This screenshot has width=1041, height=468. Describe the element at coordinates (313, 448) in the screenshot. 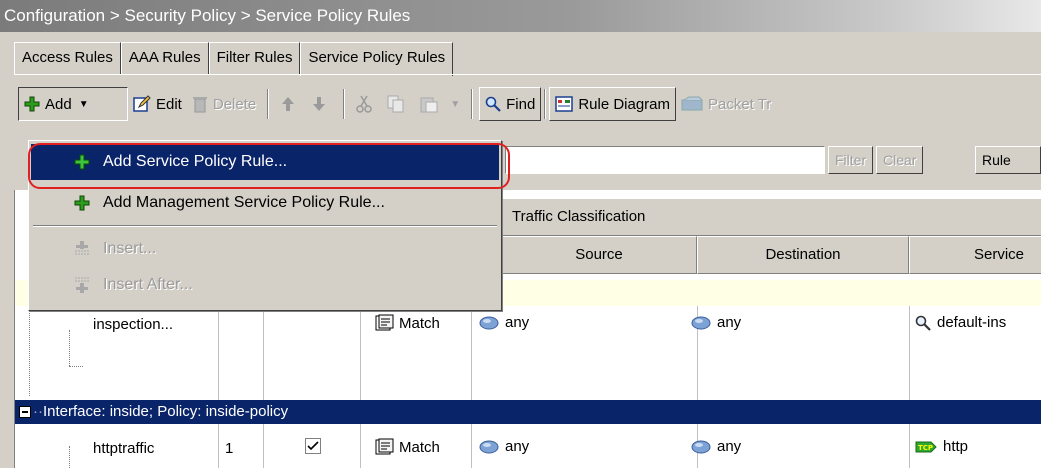

I see `enabled-checkbox` at that location.